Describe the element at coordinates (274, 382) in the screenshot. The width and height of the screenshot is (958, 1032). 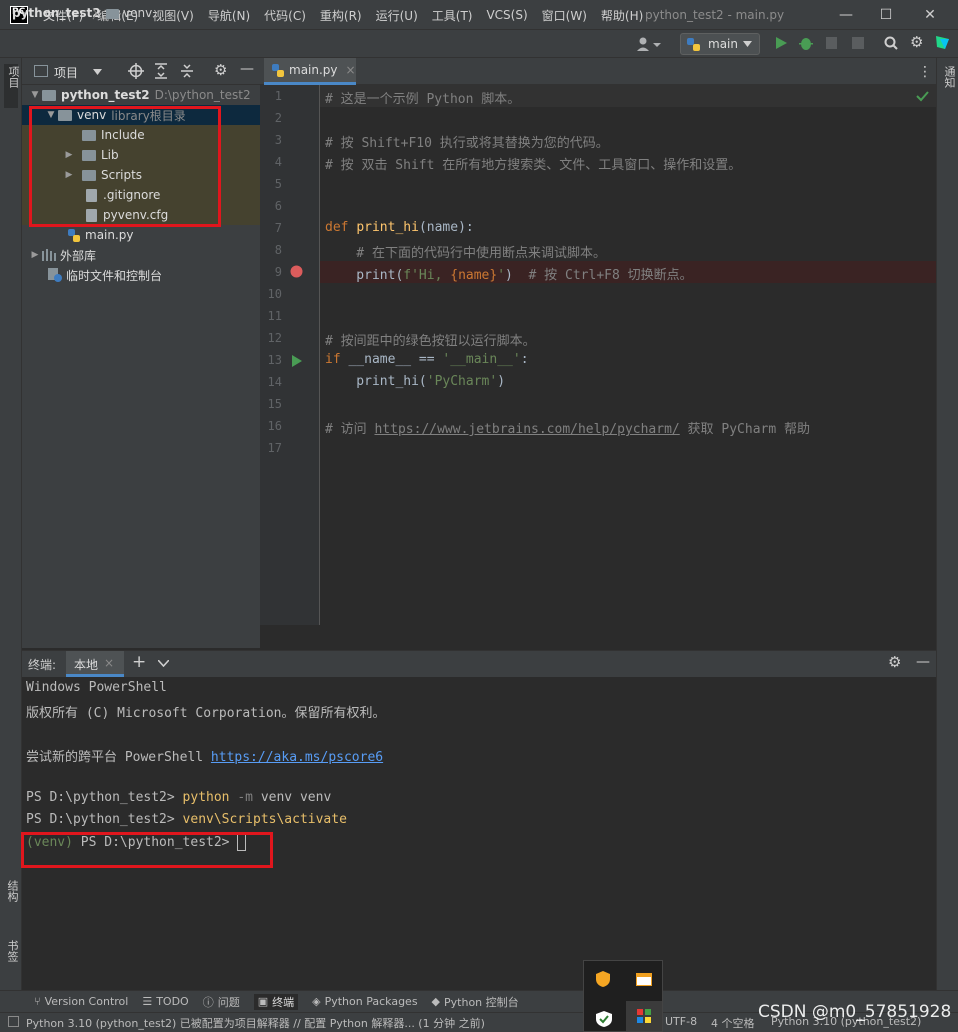
I see `line-number: 14` at that location.